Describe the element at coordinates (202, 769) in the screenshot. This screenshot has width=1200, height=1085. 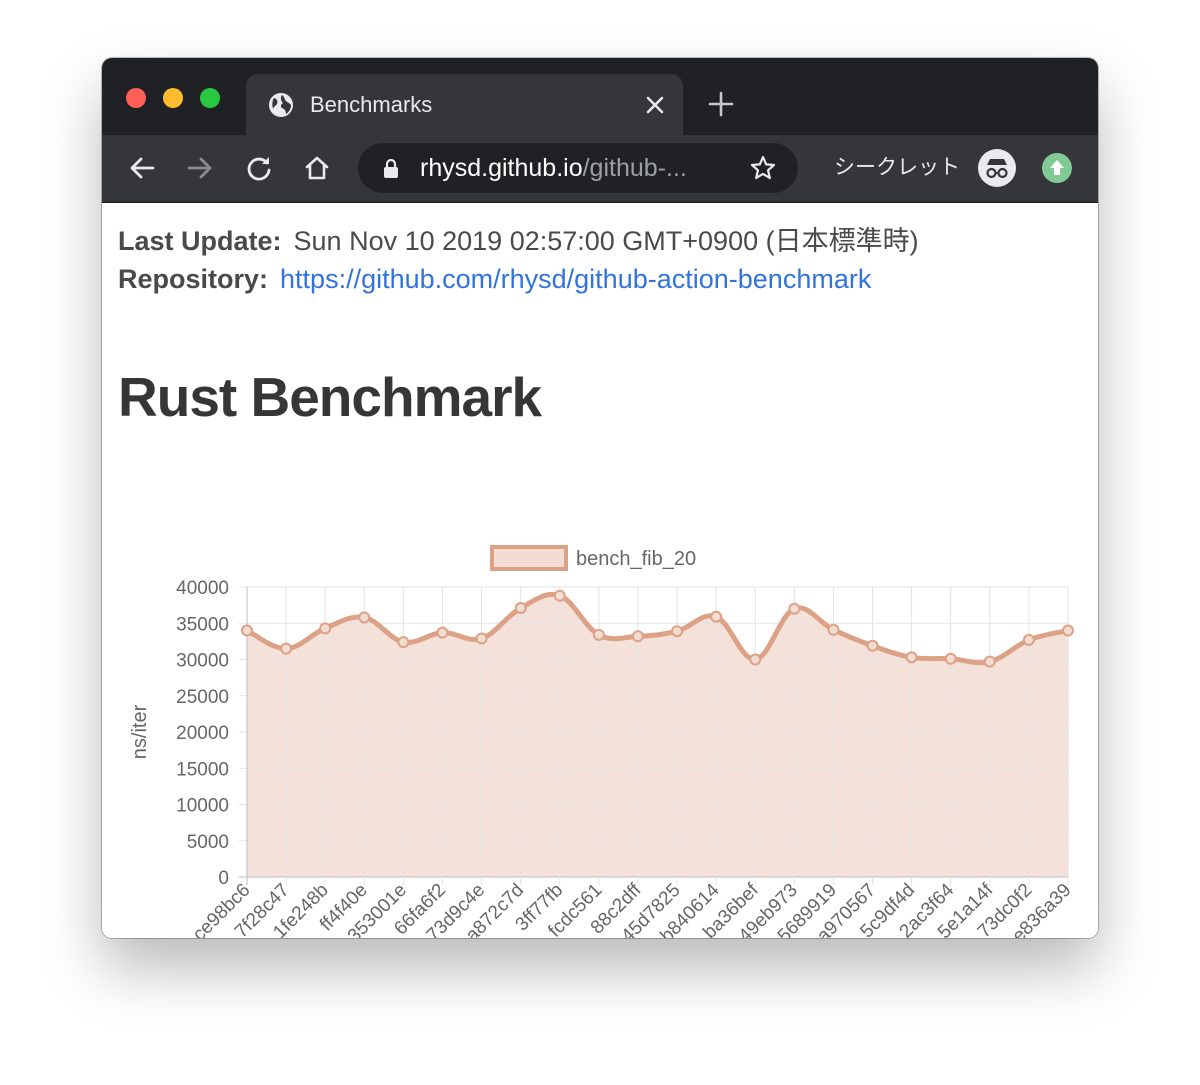
I see `y-tick-label: 15000` at that location.